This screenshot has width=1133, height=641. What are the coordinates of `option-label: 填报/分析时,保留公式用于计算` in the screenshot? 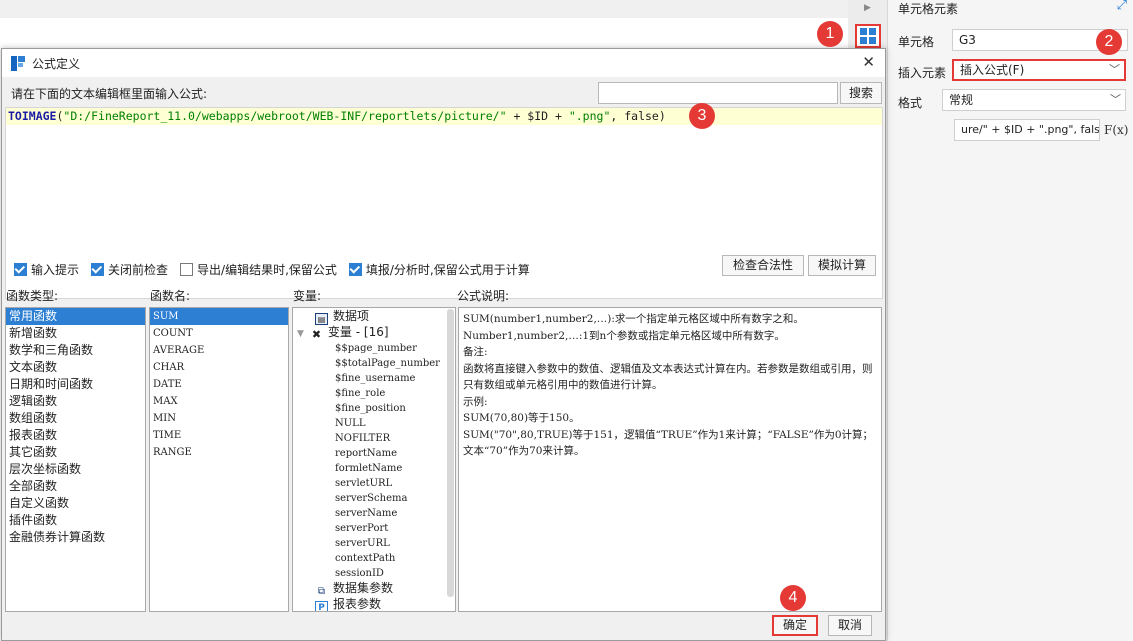 It's located at (447, 269).